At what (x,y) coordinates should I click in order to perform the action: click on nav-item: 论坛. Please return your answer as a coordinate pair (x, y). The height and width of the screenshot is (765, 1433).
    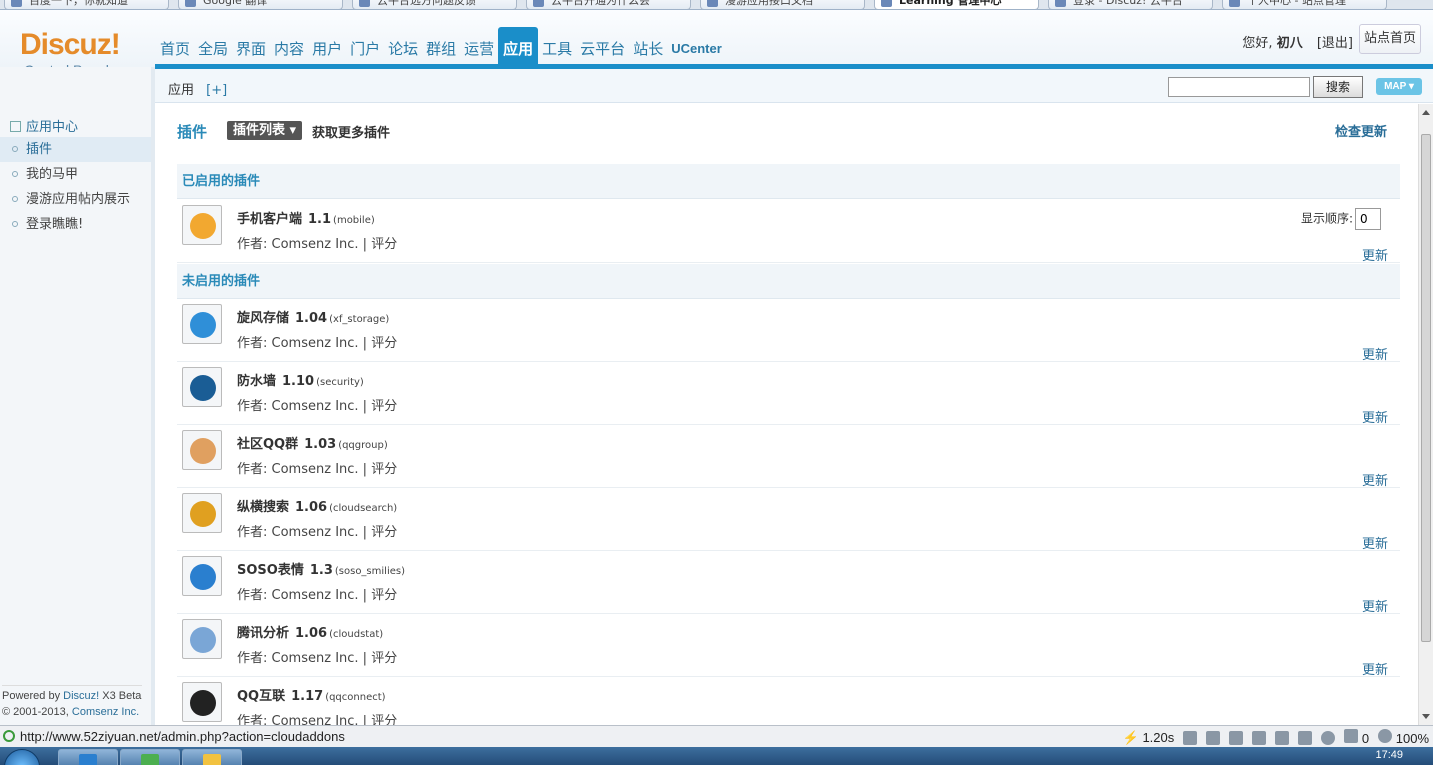
    Looking at the image, I should click on (403, 47).